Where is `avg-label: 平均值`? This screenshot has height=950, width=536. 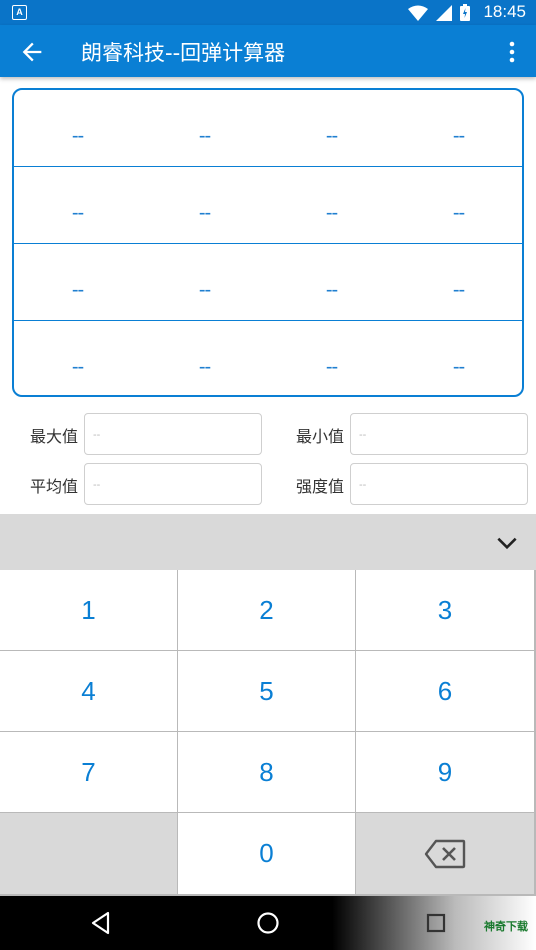 avg-label: 平均值 is located at coordinates (54, 486).